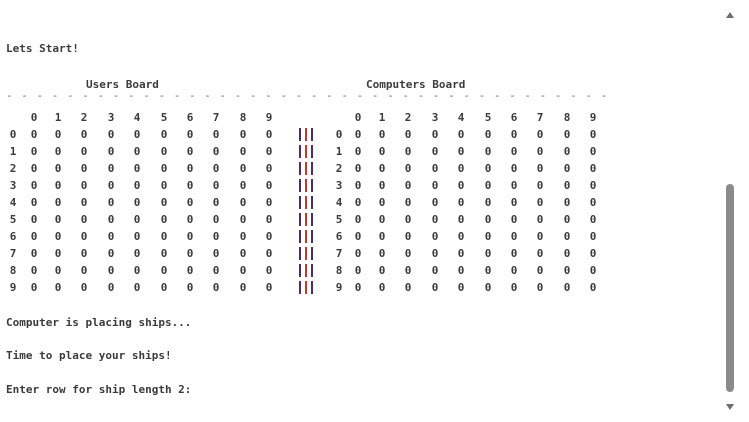  Describe the element at coordinates (339, 202) in the screenshot. I see `computer-row-label: 4` at that location.